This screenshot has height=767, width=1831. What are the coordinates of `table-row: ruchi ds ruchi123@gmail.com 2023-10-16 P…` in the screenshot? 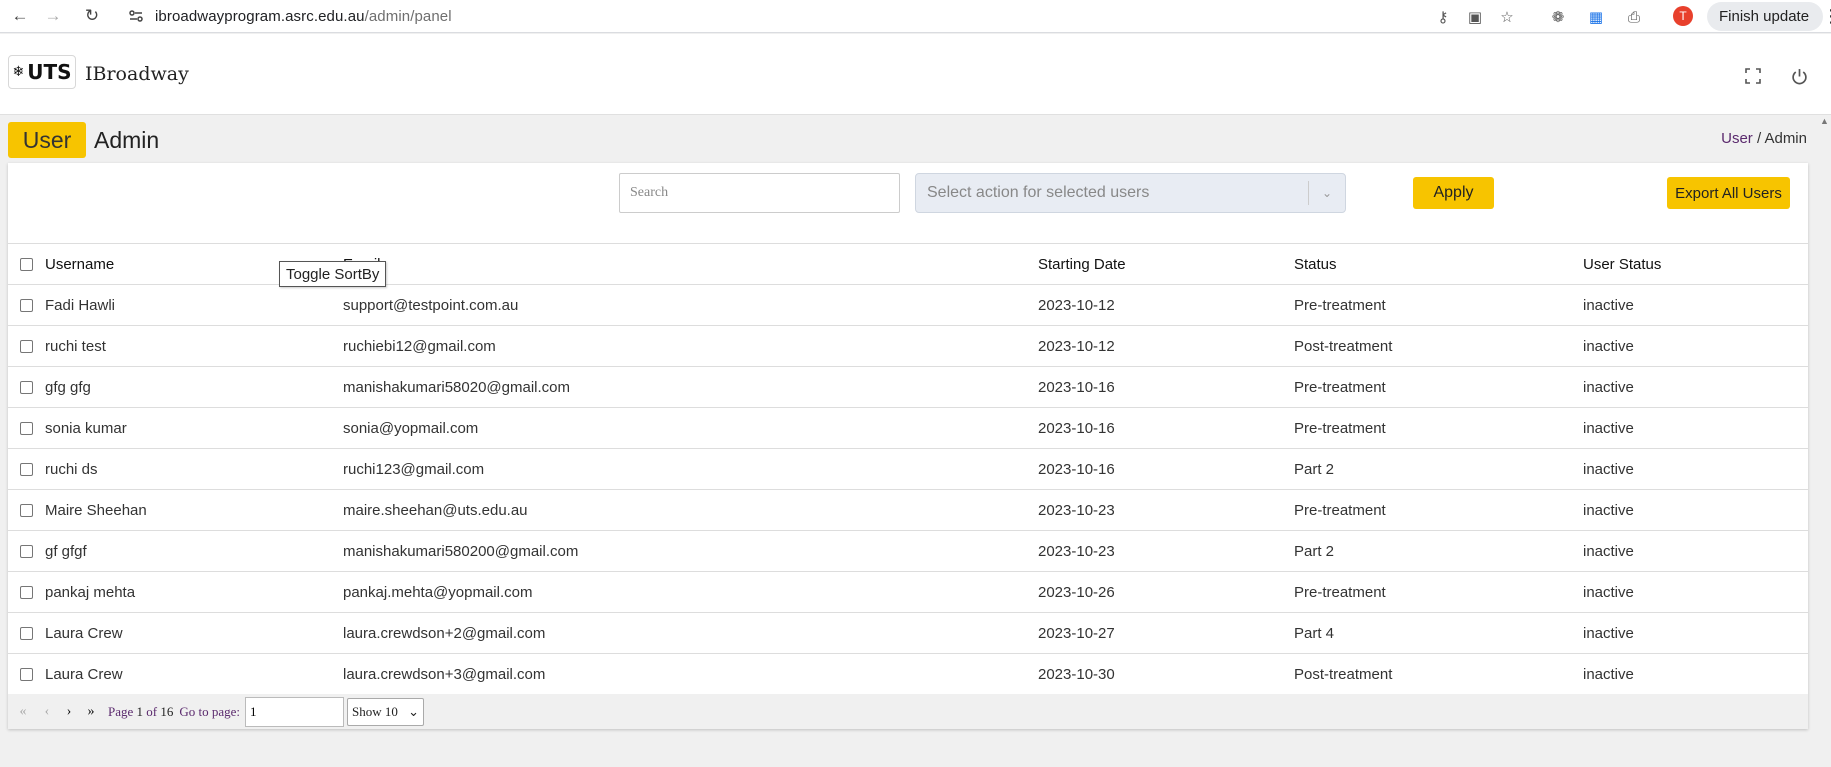 It's located at (908, 469).